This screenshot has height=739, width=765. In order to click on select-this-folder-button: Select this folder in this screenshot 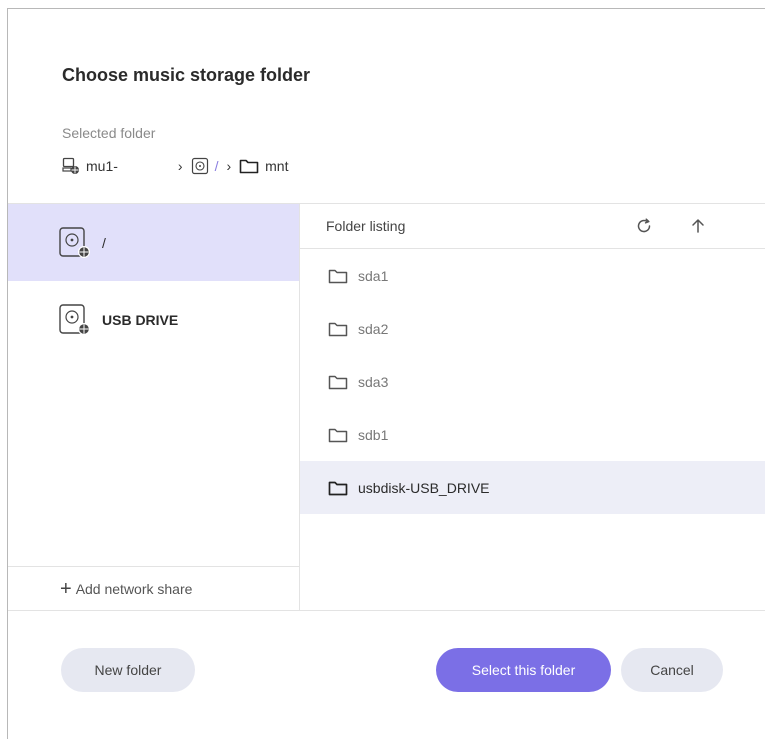, I will do `click(523, 670)`.